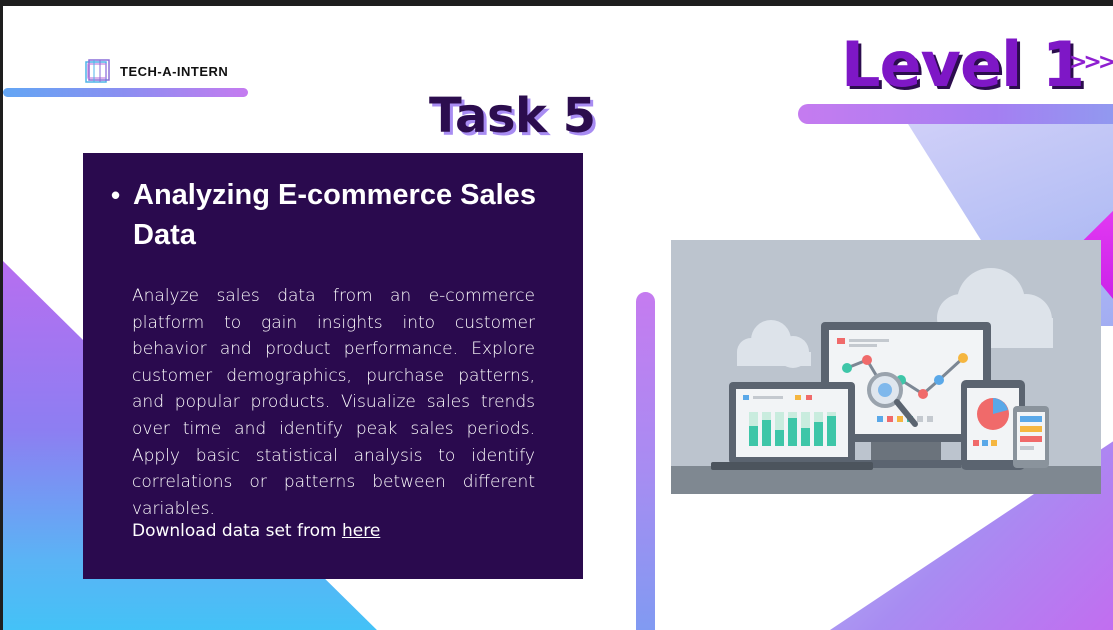 This screenshot has width=1113, height=630. I want to click on logo-underline-bar, so click(125, 92).